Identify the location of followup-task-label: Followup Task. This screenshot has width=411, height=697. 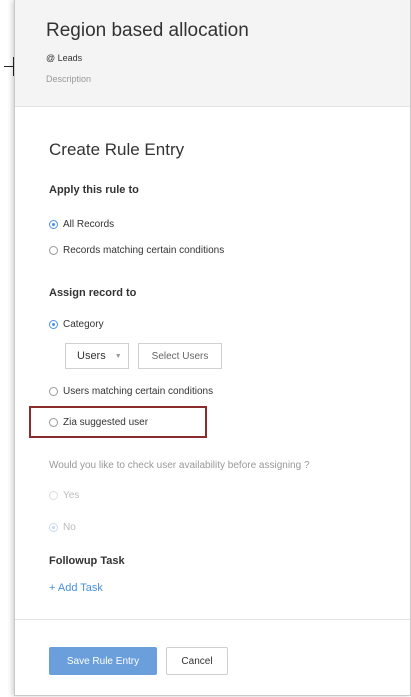
(87, 561).